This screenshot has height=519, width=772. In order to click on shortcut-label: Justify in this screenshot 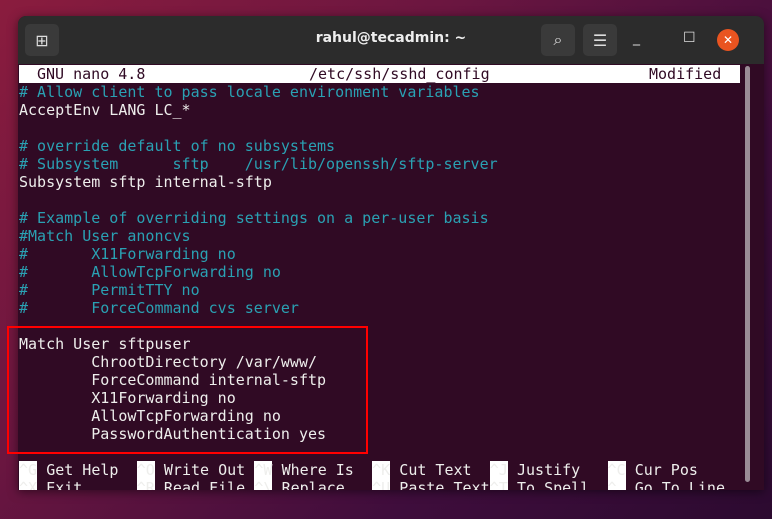, I will do `click(549, 470)`.